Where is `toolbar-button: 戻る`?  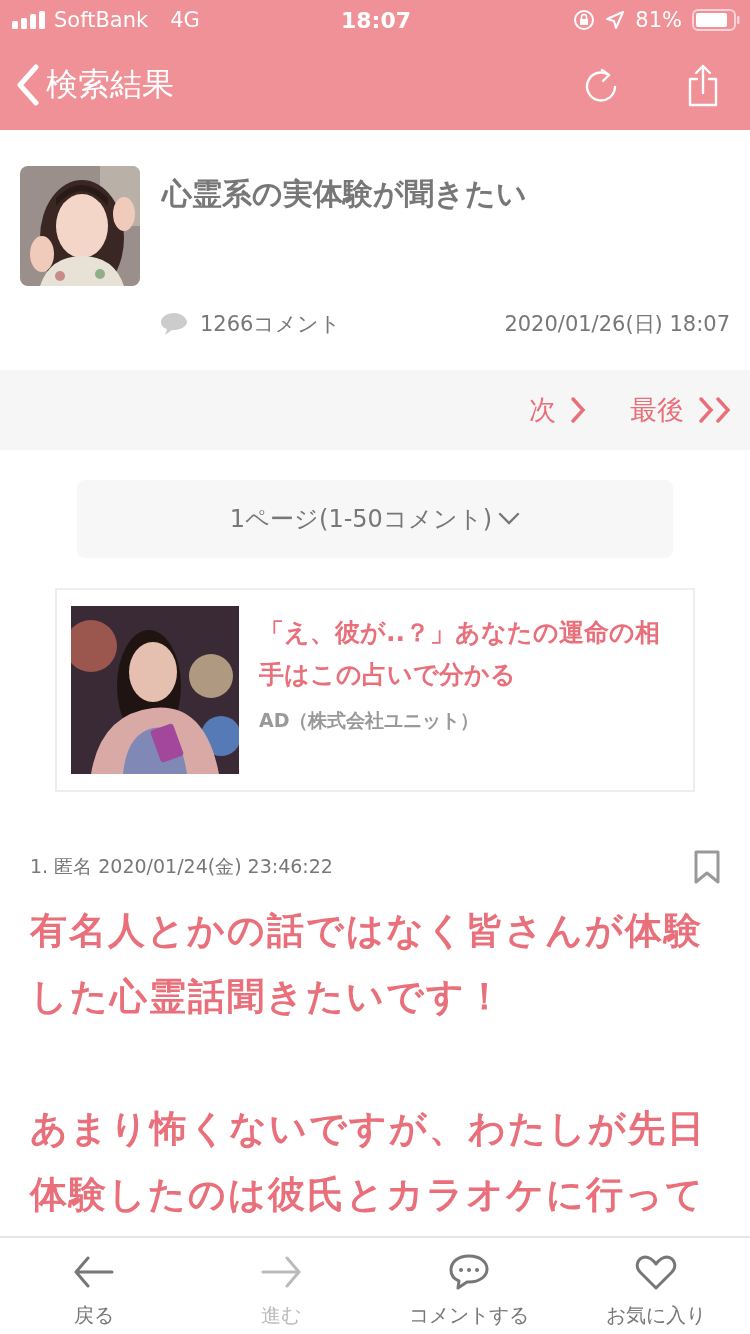 toolbar-button: 戻る is located at coordinates (94, 1286).